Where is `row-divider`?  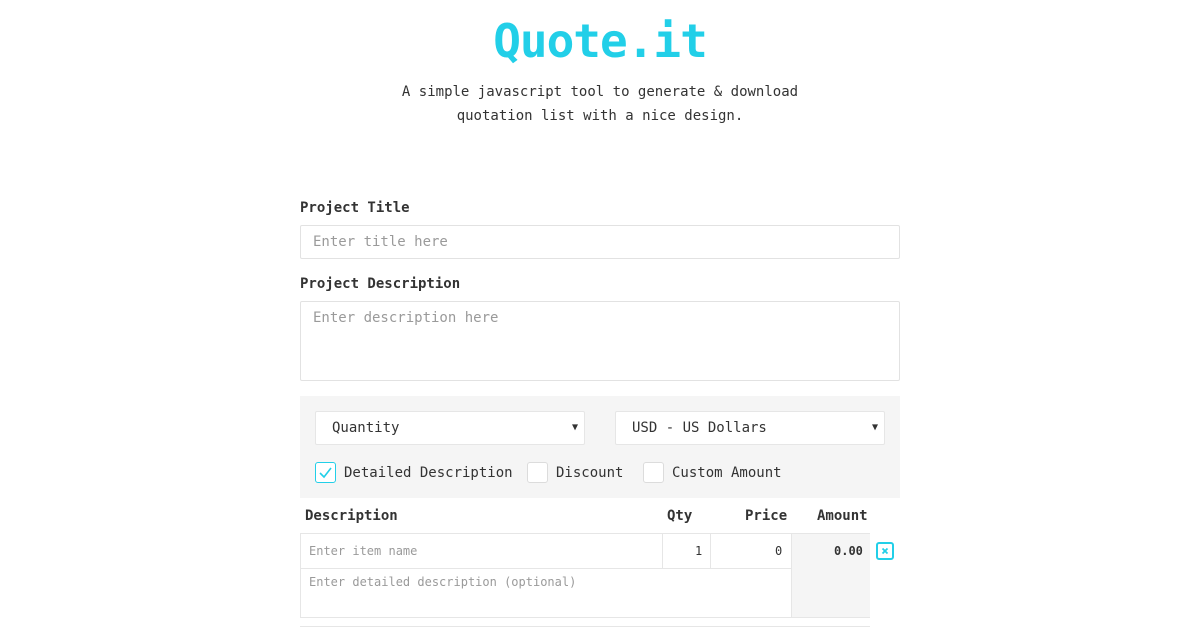
row-divider is located at coordinates (546, 568).